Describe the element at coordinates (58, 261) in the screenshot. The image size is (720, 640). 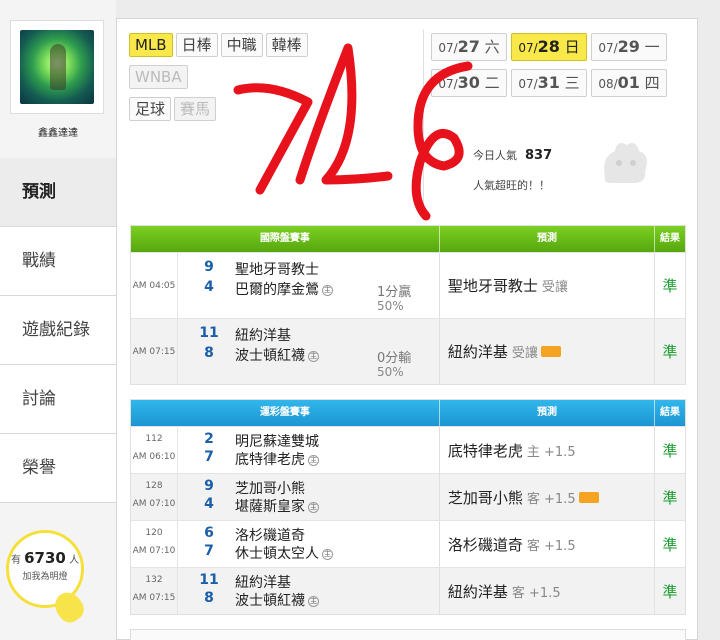
I see `nav-item-record: 戰績` at that location.